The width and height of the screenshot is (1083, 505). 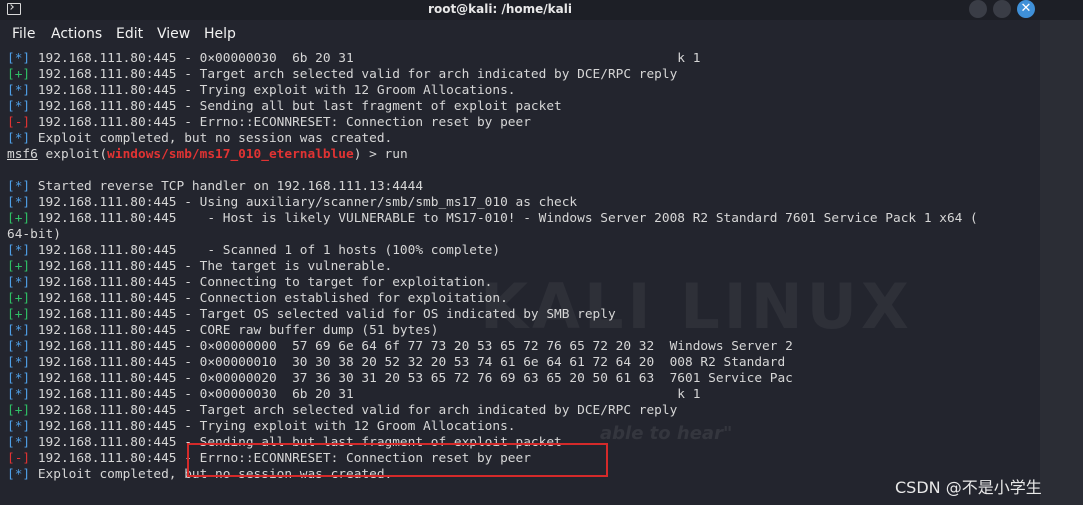 What do you see at coordinates (76, 34) in the screenshot?
I see `menu-actions: Actions` at bounding box center [76, 34].